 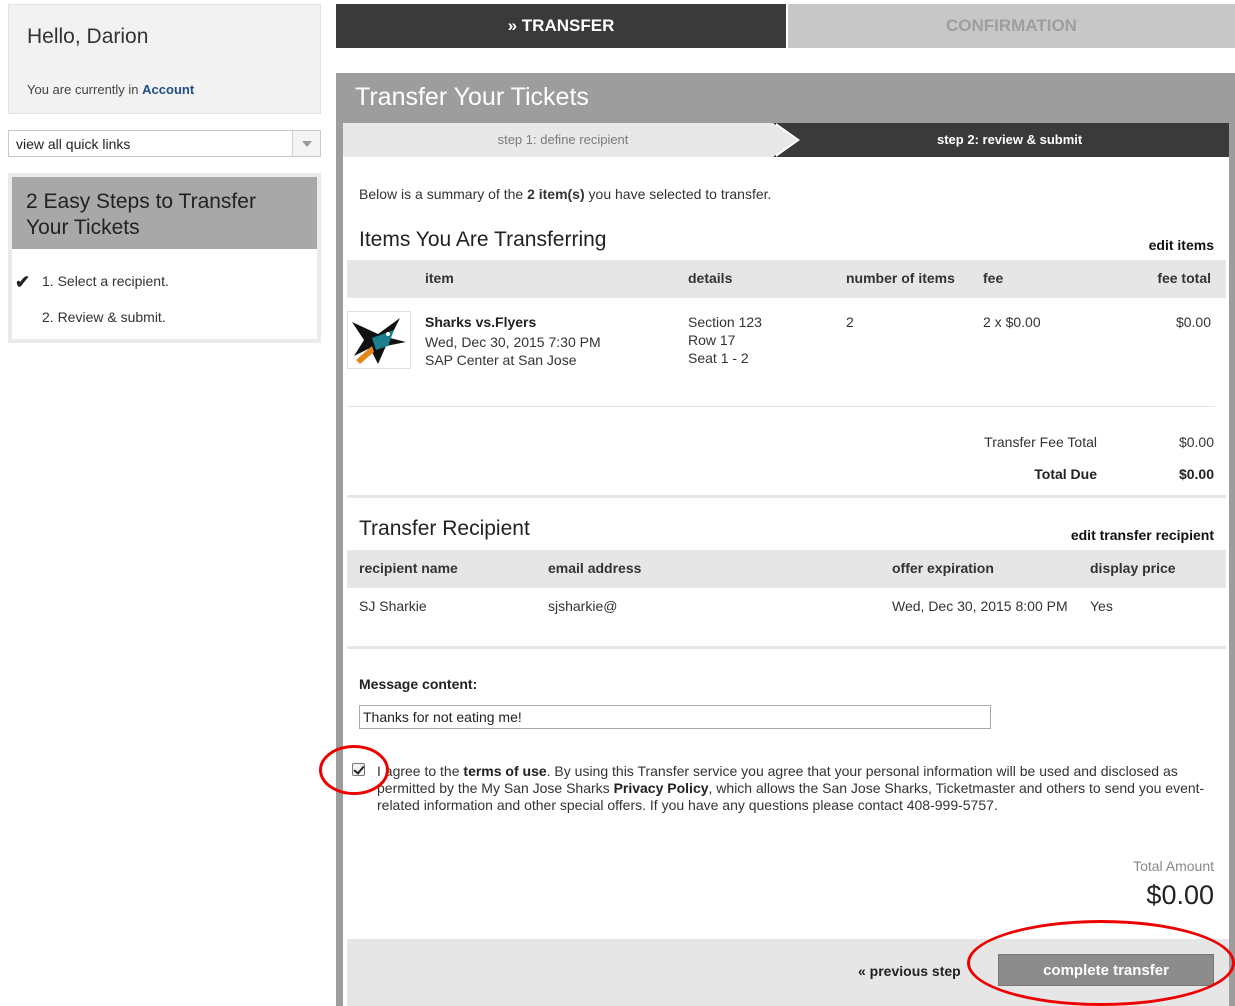 What do you see at coordinates (1040, 442) in the screenshot?
I see `transfer-fee-total-label: Transfer Fee Total` at bounding box center [1040, 442].